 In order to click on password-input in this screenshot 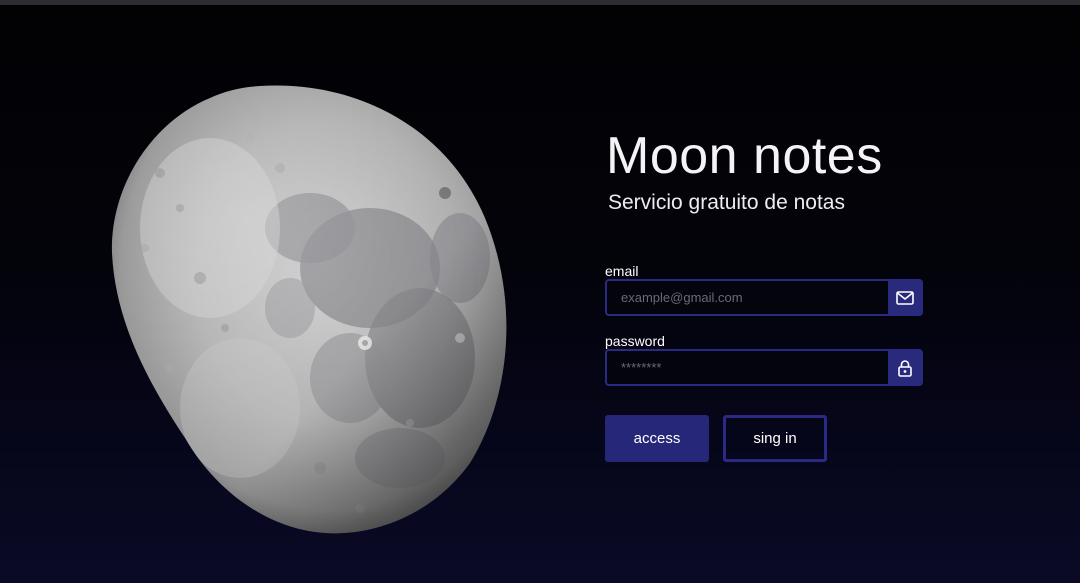, I will do `click(747, 367)`.